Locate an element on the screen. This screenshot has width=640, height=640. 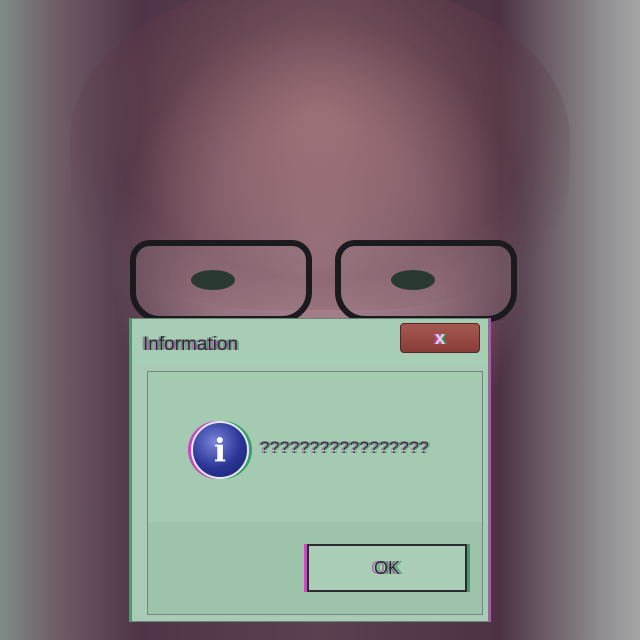
dialog-titlebar: Information x is located at coordinates (310, 342).